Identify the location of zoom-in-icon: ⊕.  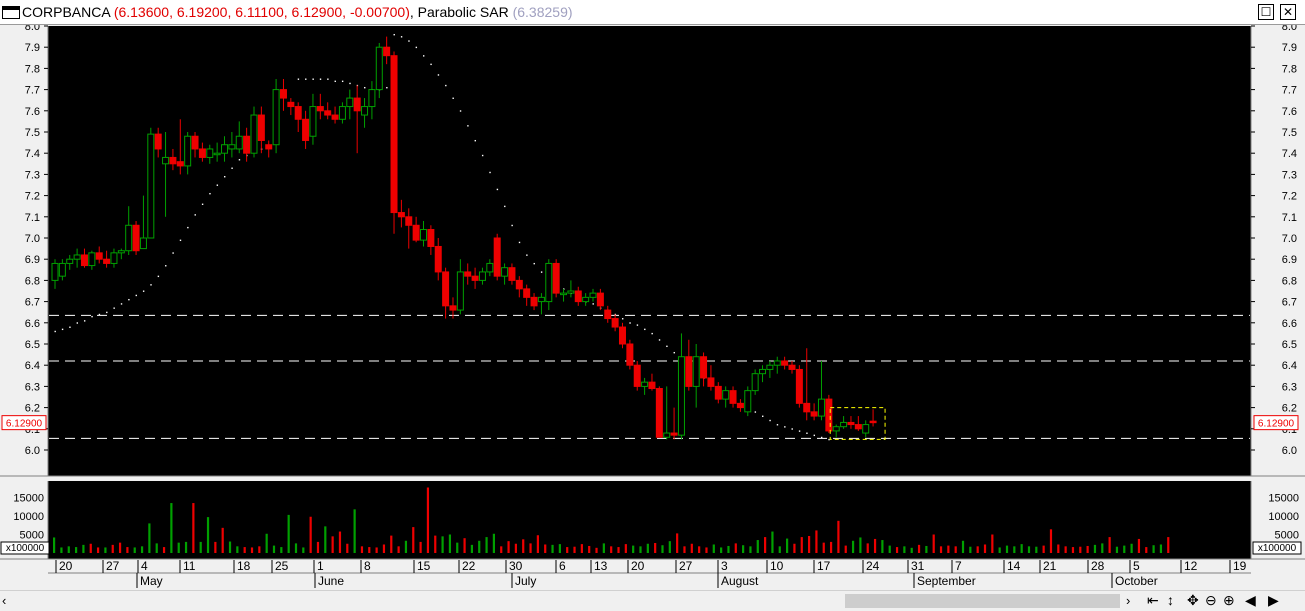
(1229, 600).